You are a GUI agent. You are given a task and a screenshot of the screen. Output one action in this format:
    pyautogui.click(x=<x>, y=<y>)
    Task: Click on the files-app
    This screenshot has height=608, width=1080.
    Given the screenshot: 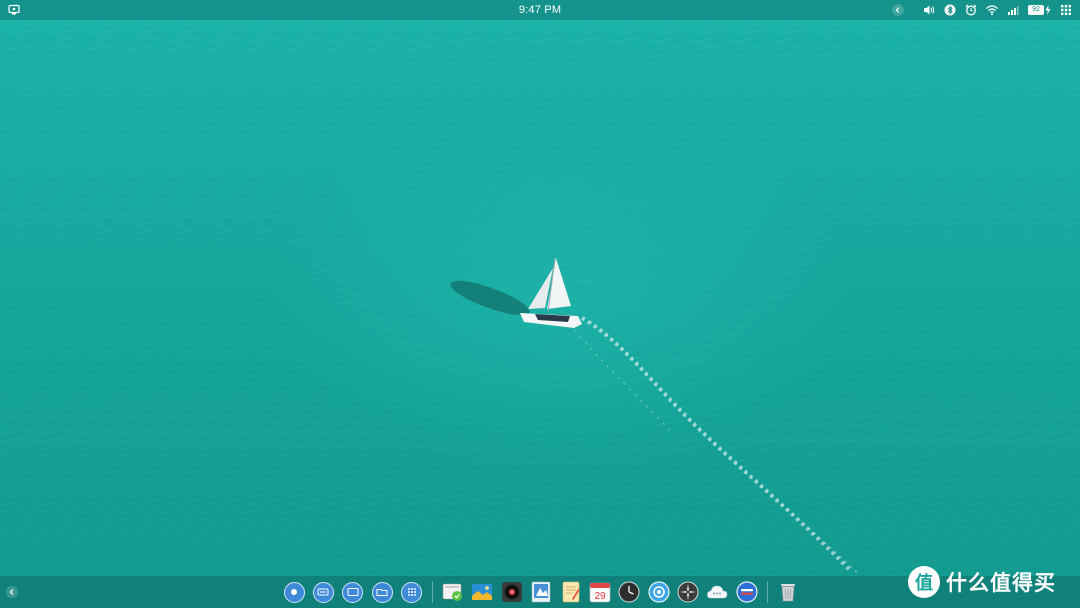 What is the action you would take?
    pyautogui.click(x=453, y=592)
    